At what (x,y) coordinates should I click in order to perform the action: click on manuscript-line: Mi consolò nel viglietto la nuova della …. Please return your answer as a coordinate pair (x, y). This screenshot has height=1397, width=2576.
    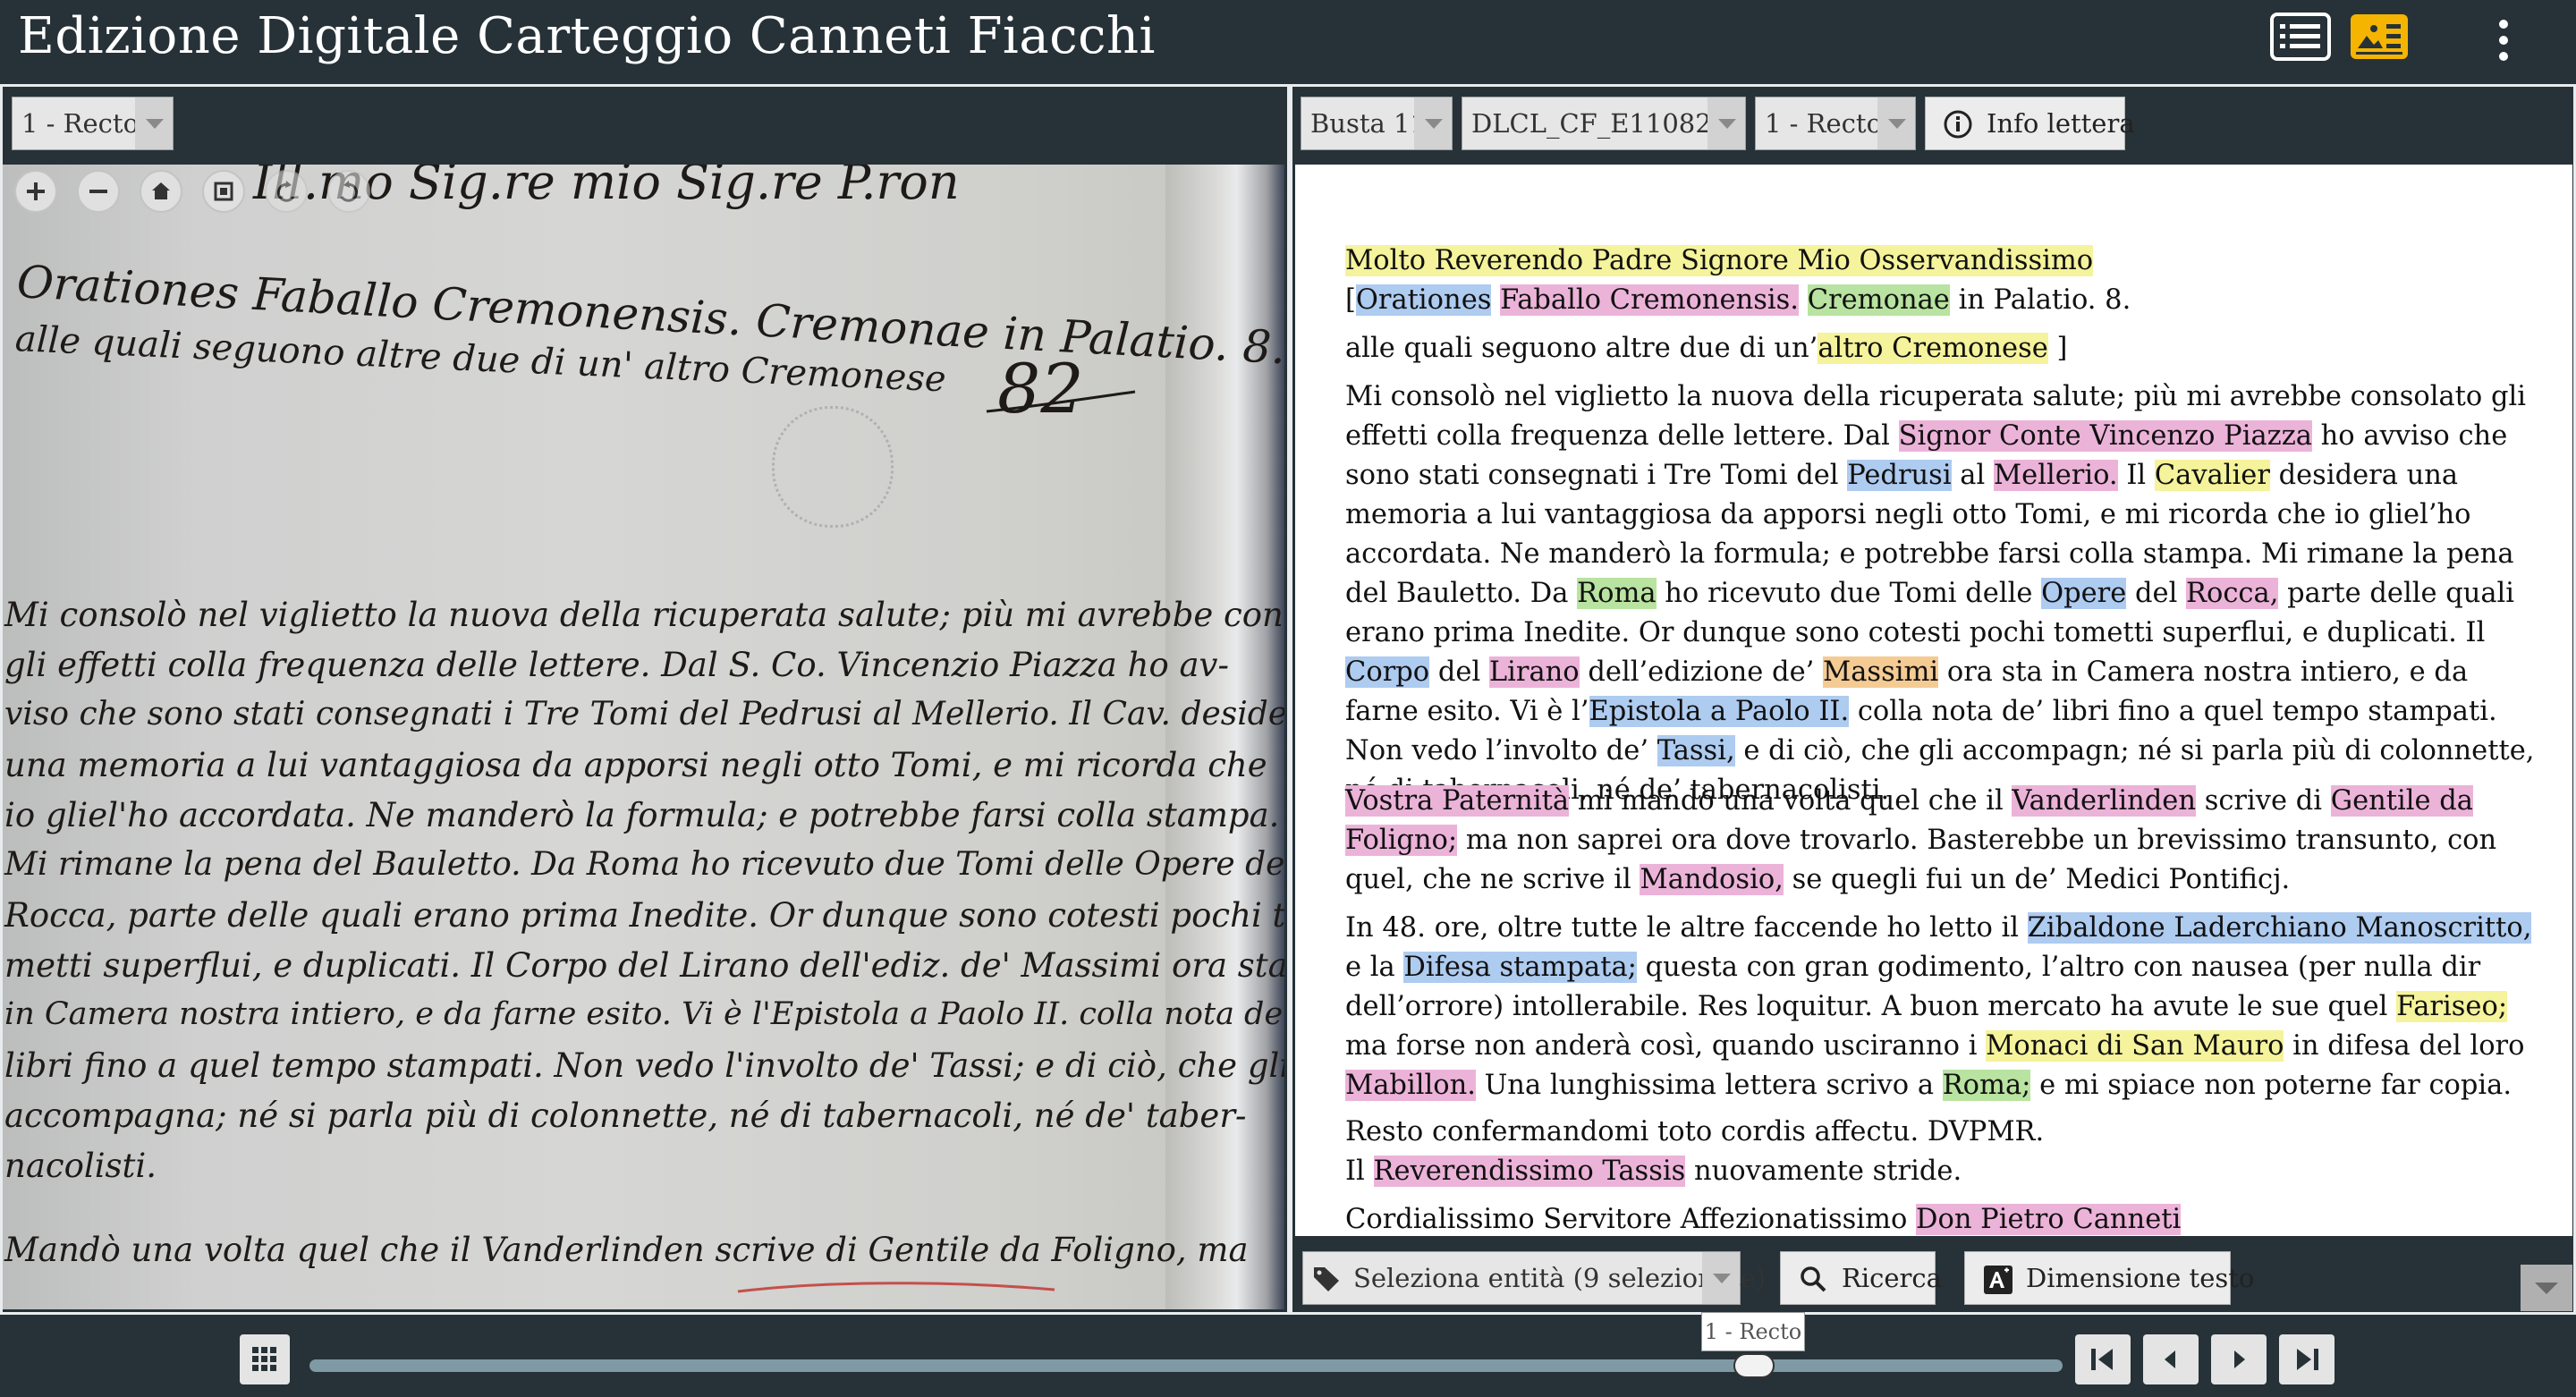
    Looking at the image, I should click on (644, 615).